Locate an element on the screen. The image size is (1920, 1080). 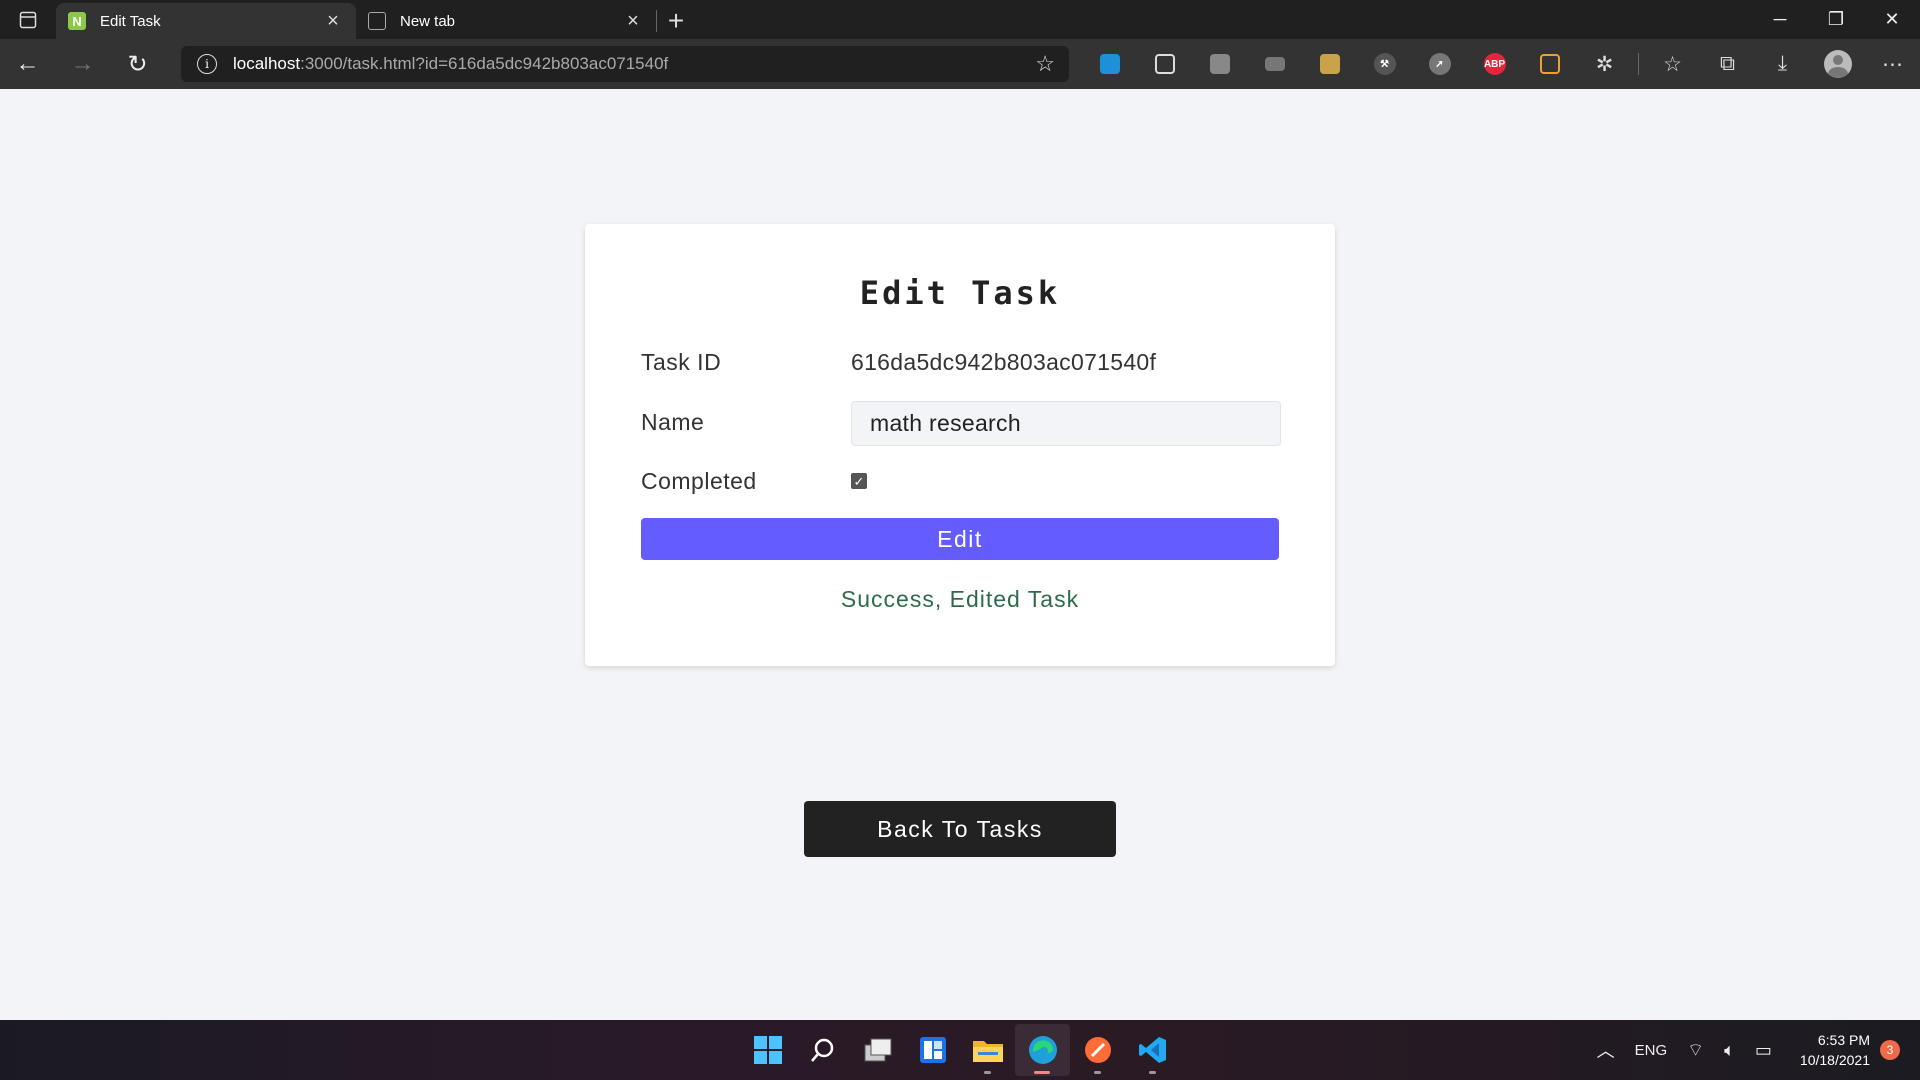
widgets-icon is located at coordinates (932, 1050).